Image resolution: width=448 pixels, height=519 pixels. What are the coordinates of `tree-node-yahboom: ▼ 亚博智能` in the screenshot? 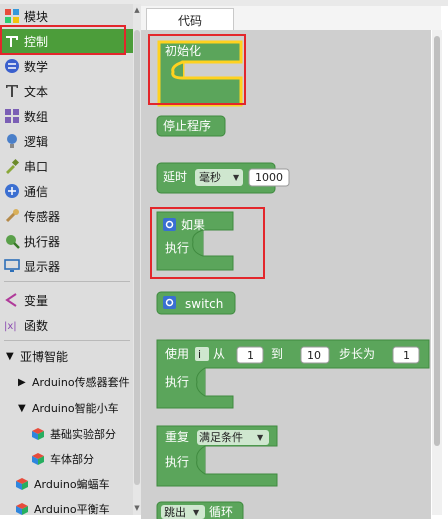 It's located at (66, 356).